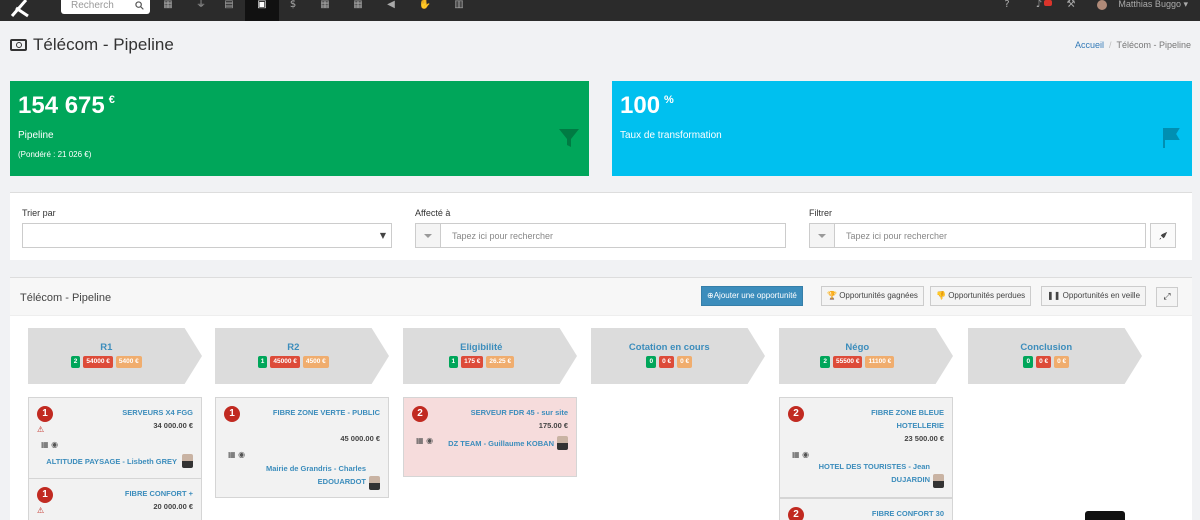 This screenshot has width=1200, height=520. Describe the element at coordinates (111, 461) in the screenshot. I see `opportunity-client: ALTITUDE PAYSAGE - Lisbeth GREY` at that location.